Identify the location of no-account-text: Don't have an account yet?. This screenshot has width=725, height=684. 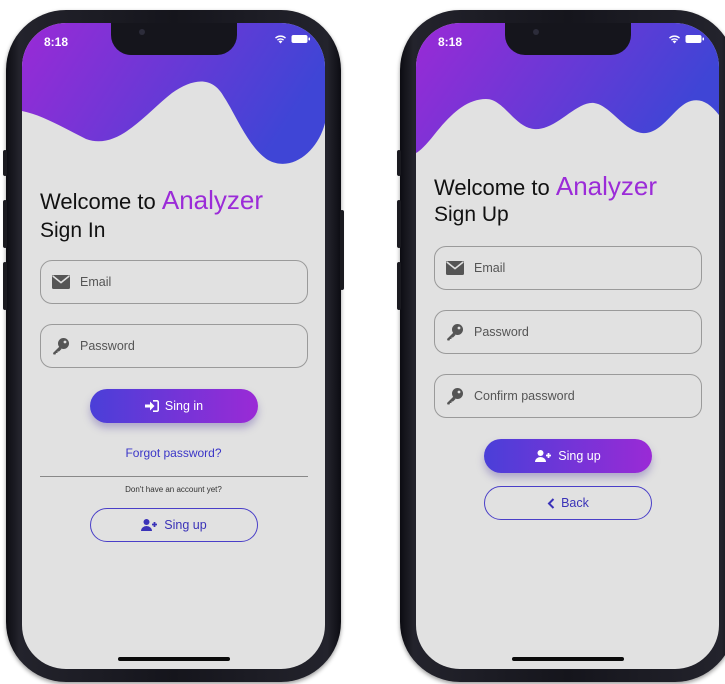
(173, 489).